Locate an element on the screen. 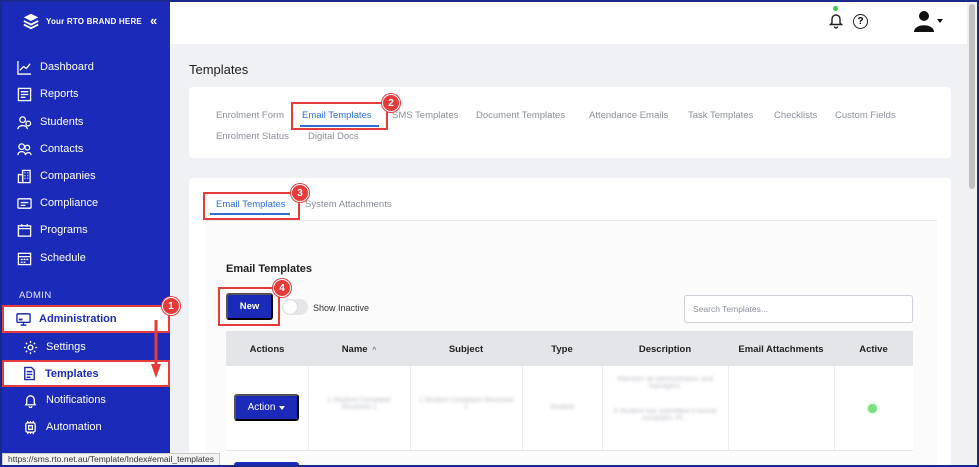 This screenshot has height=467, width=979. sidebar-item-label: Notifications is located at coordinates (76, 400).